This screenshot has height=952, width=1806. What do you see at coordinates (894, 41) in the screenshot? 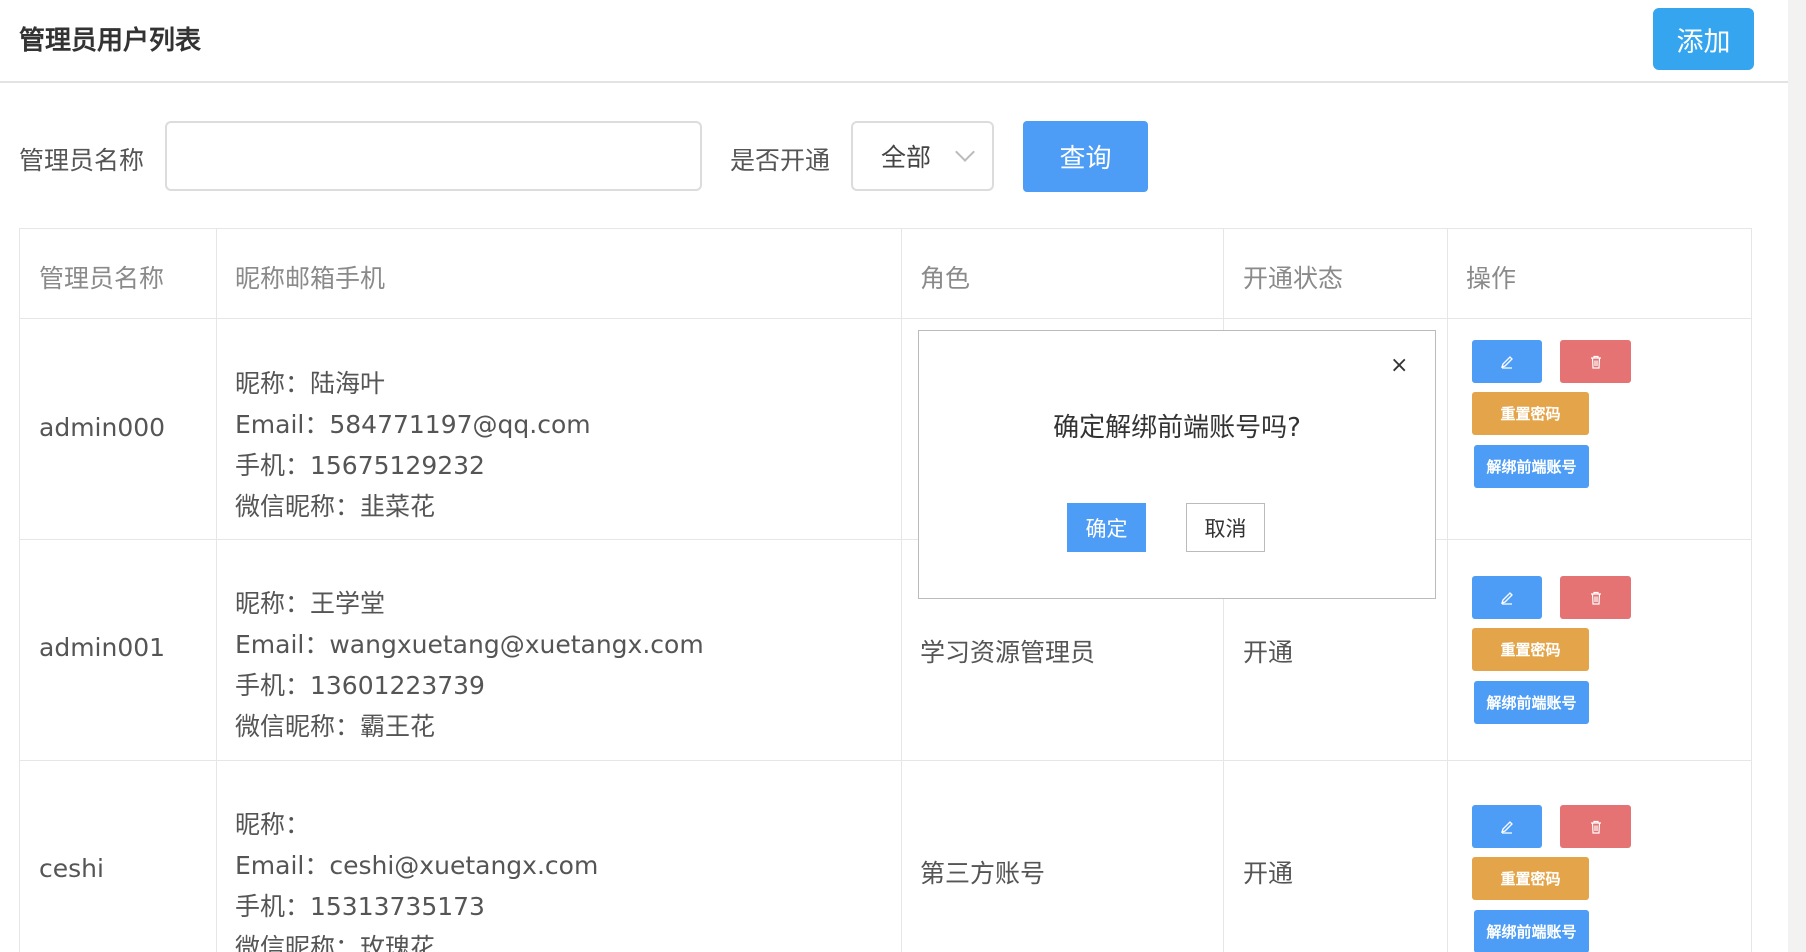
I see `page-header: 管理员用户列表 添加` at bounding box center [894, 41].